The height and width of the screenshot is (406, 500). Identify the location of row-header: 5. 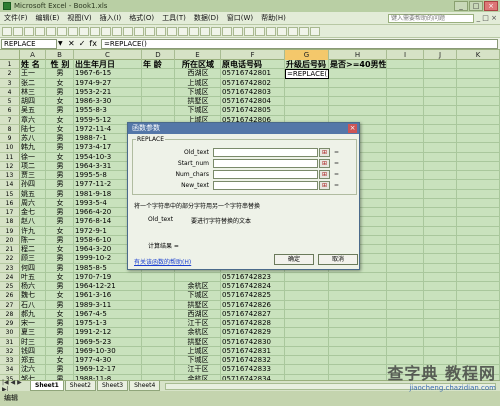
(10, 102).